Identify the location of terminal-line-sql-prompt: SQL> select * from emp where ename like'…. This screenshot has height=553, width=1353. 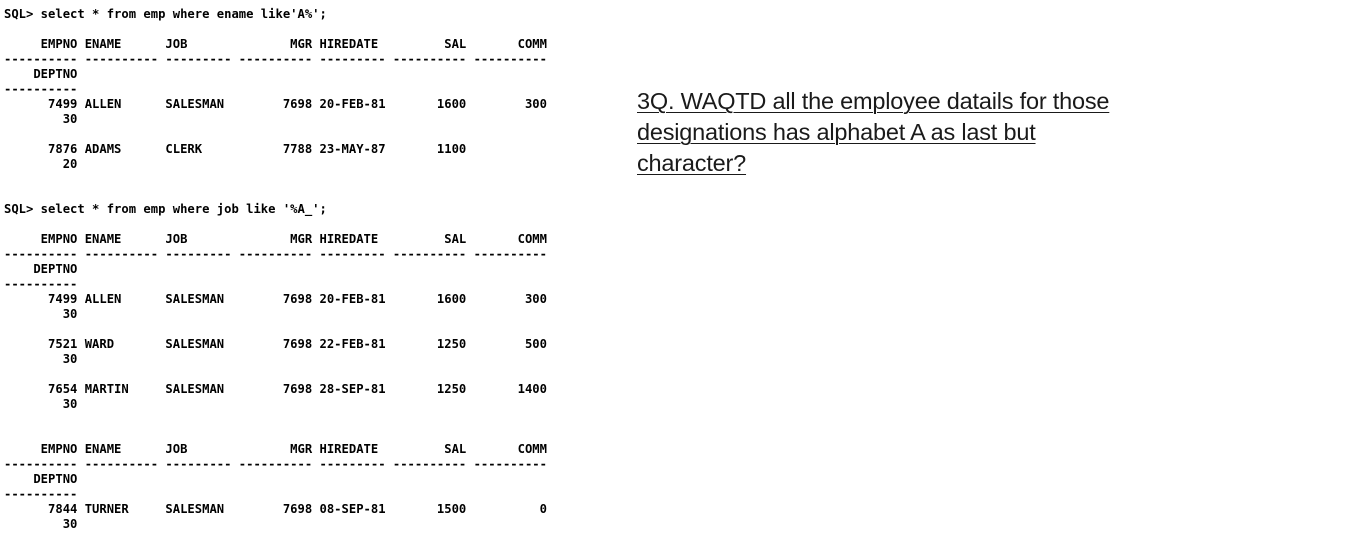
(165, 14).